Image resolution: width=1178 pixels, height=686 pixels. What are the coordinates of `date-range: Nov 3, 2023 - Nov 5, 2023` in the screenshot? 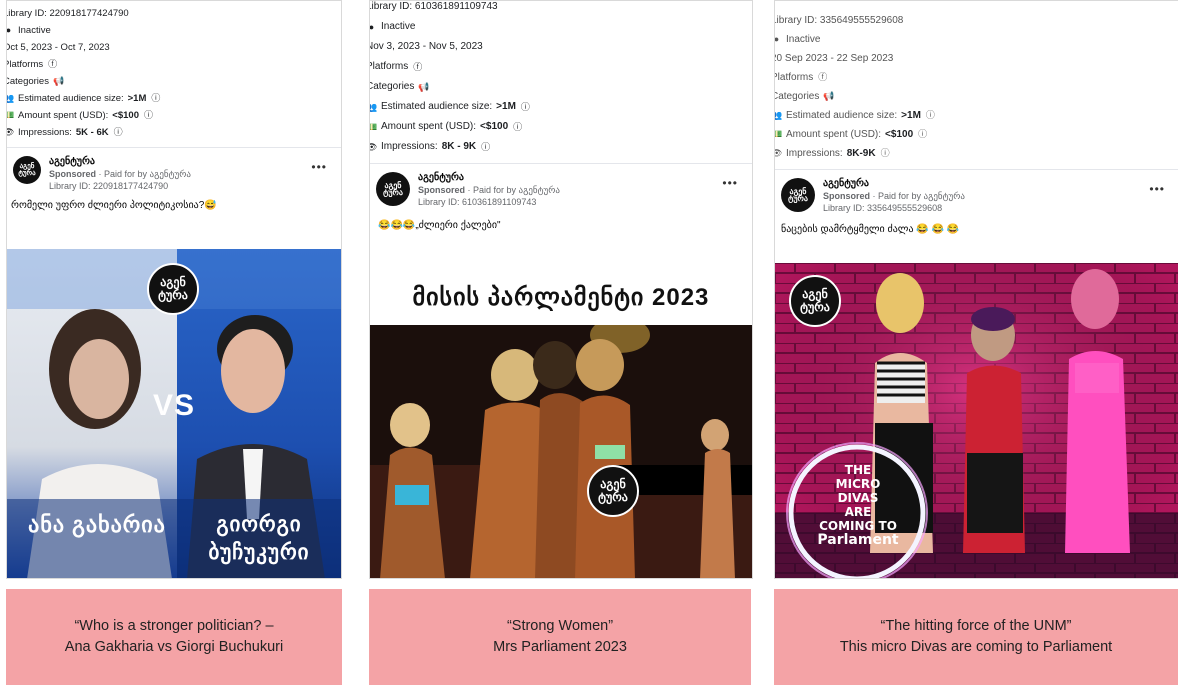 It's located at (426, 46).